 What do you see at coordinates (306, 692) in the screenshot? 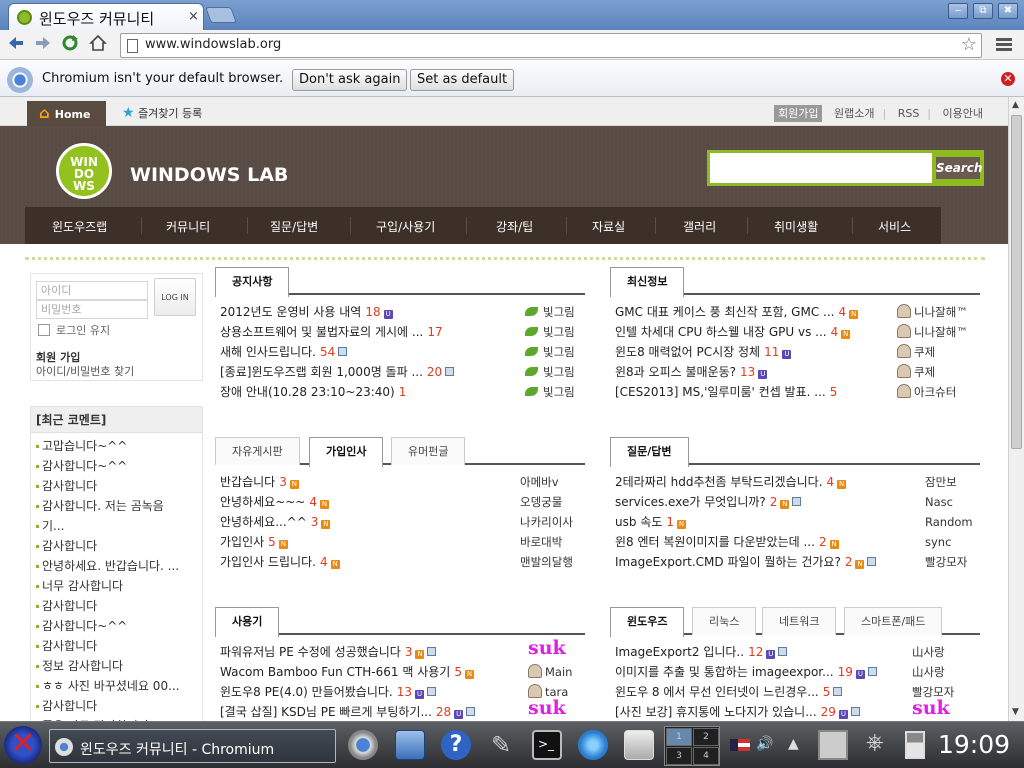
I see `post-title: 윈도우8 PE(4.0) 만들어봤습니다.` at bounding box center [306, 692].